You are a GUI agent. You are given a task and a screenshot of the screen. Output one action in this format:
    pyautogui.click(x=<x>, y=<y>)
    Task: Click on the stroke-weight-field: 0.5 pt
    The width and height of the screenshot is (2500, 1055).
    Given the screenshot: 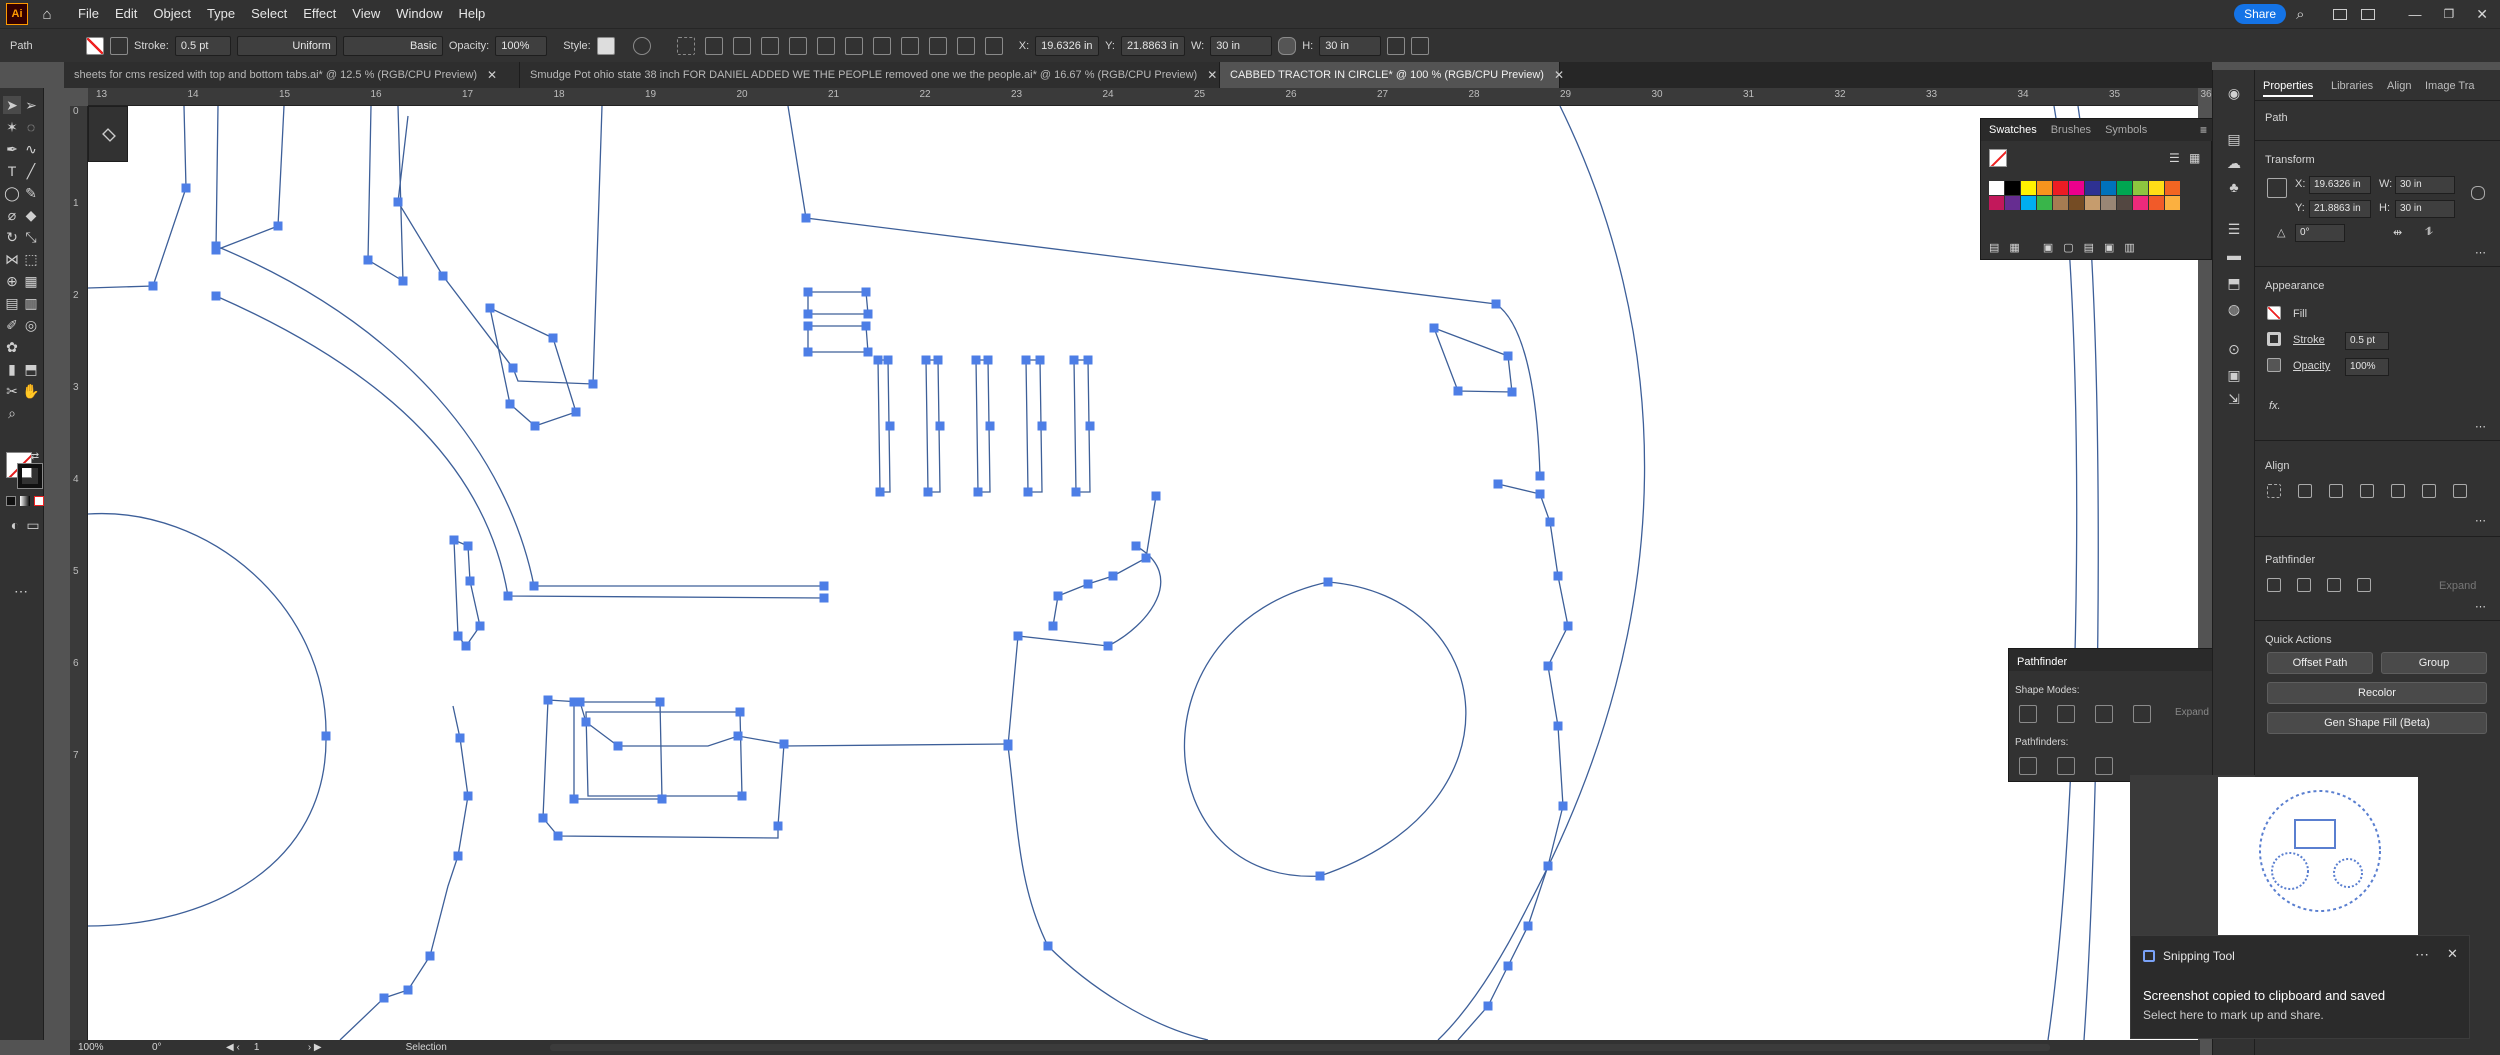 What is the action you would take?
    pyautogui.click(x=202, y=45)
    